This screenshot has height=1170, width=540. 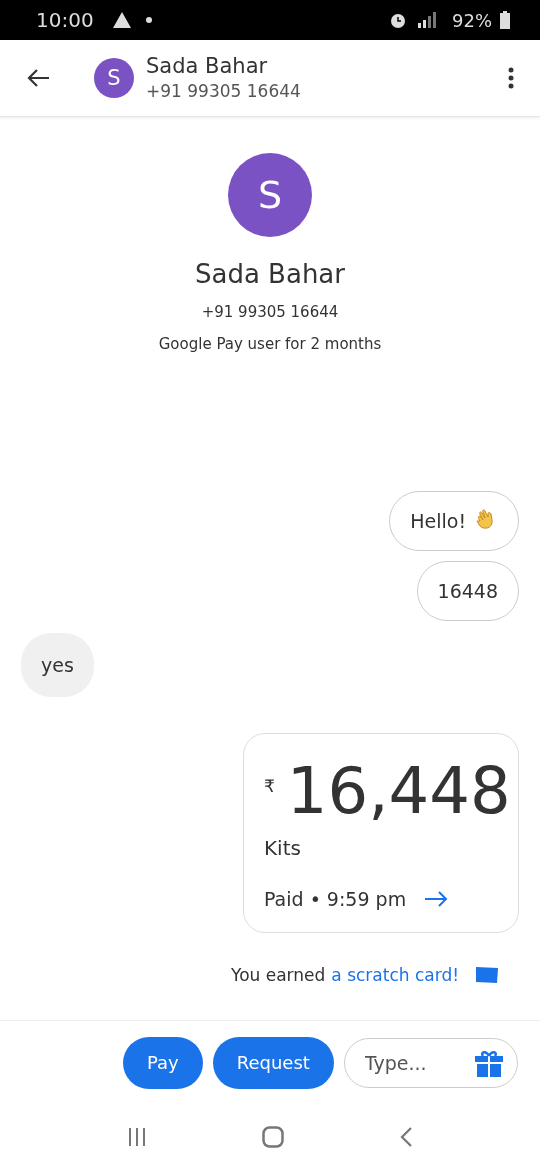 I want to click on currency-symbol: ₹, so click(x=269, y=786).